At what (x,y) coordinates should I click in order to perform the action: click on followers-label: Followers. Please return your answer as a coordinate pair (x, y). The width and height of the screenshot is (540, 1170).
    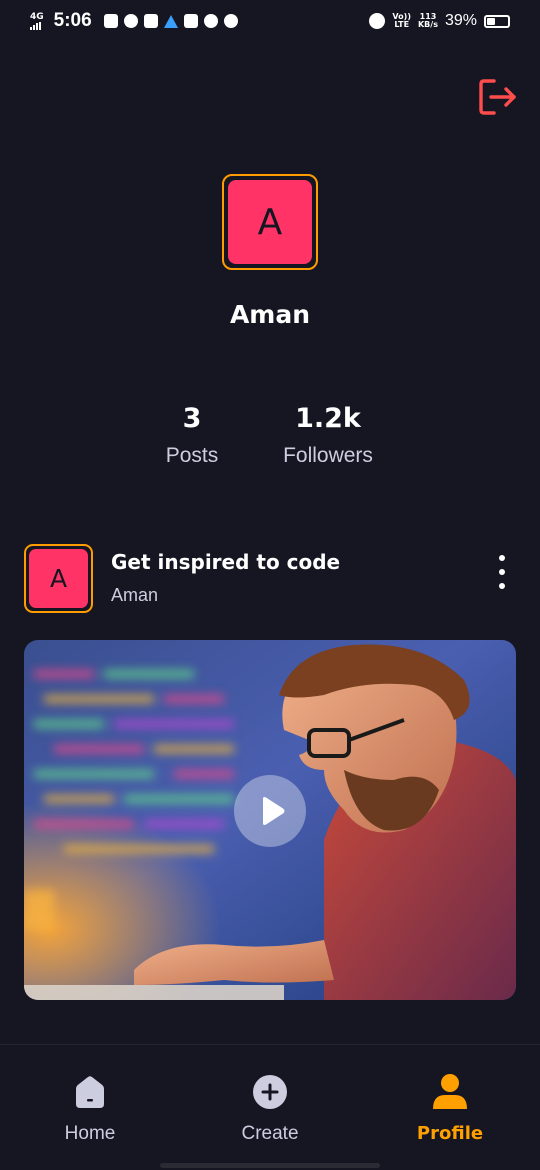
    Looking at the image, I should click on (328, 455).